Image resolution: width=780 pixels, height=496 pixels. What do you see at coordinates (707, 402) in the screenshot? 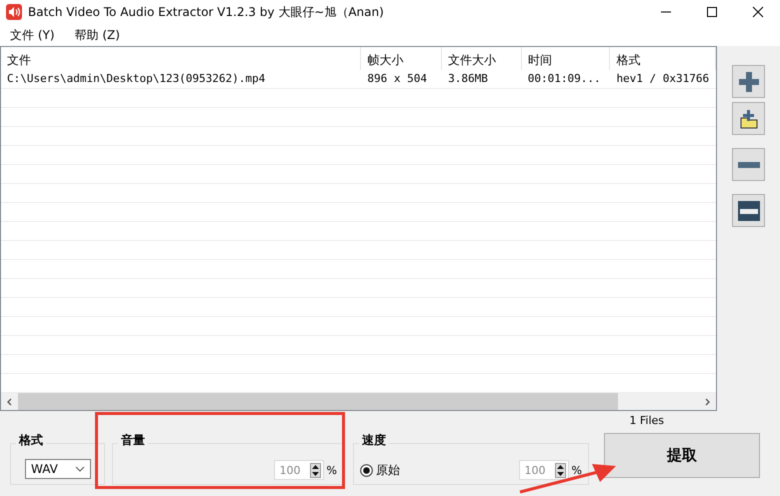
I see `scroll-right-icon` at bounding box center [707, 402].